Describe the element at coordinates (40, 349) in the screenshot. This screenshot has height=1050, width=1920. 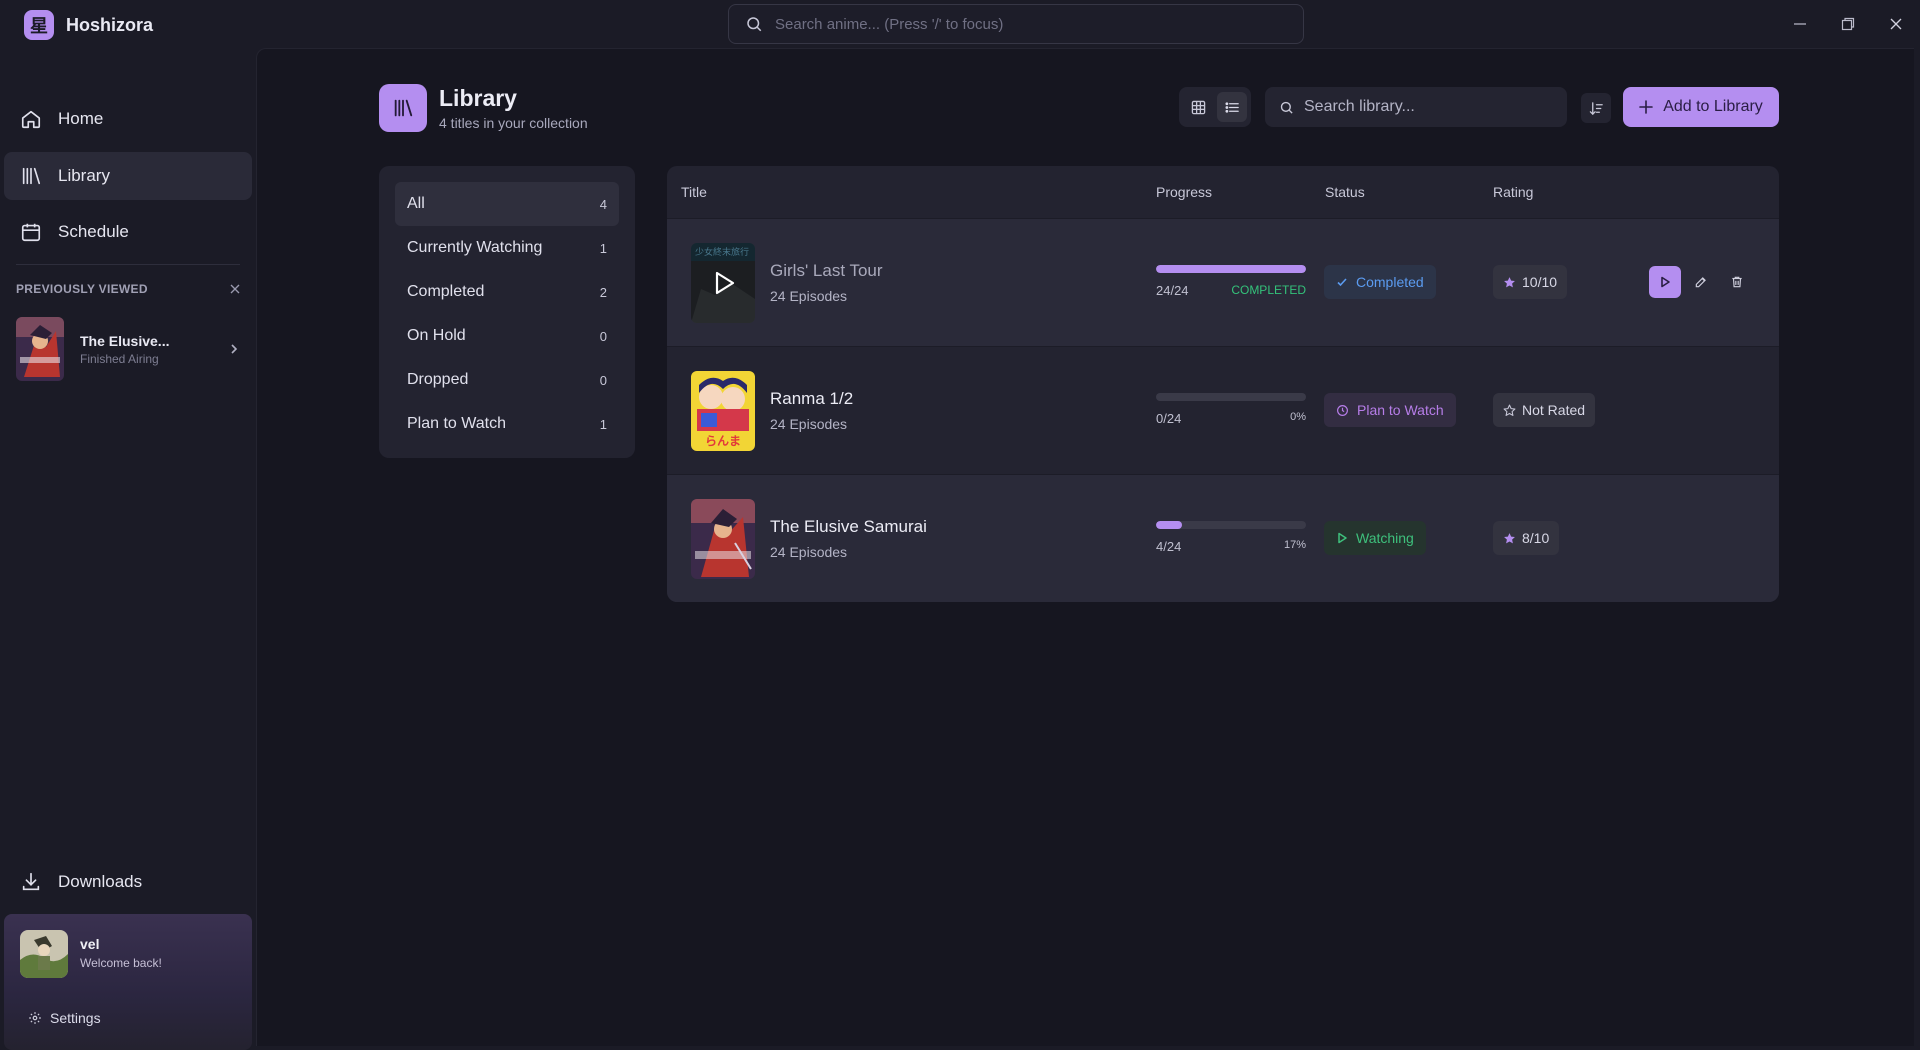
I see `anime-thumbnail` at that location.